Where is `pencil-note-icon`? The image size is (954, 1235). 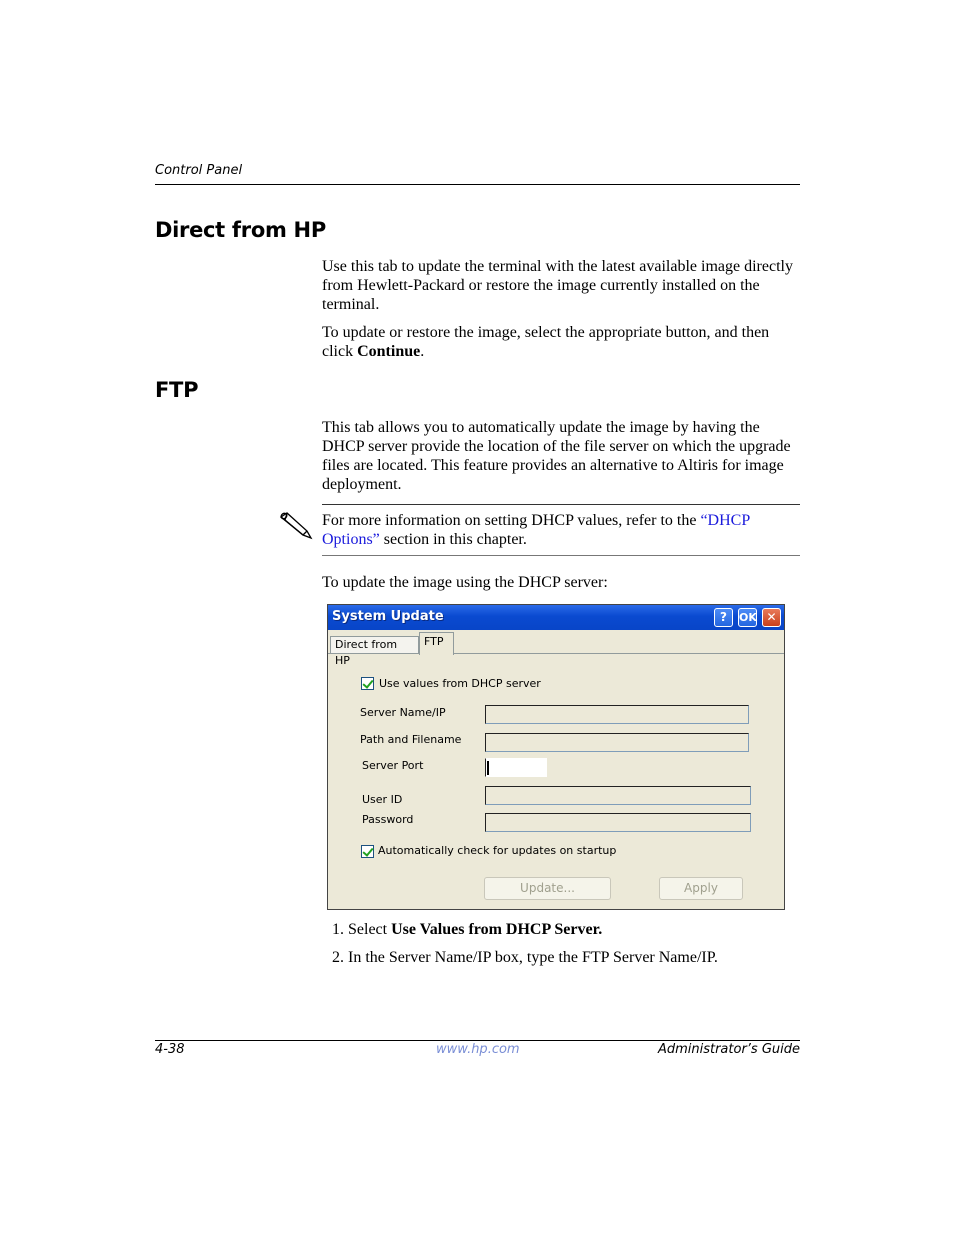 pencil-note-icon is located at coordinates (295, 526).